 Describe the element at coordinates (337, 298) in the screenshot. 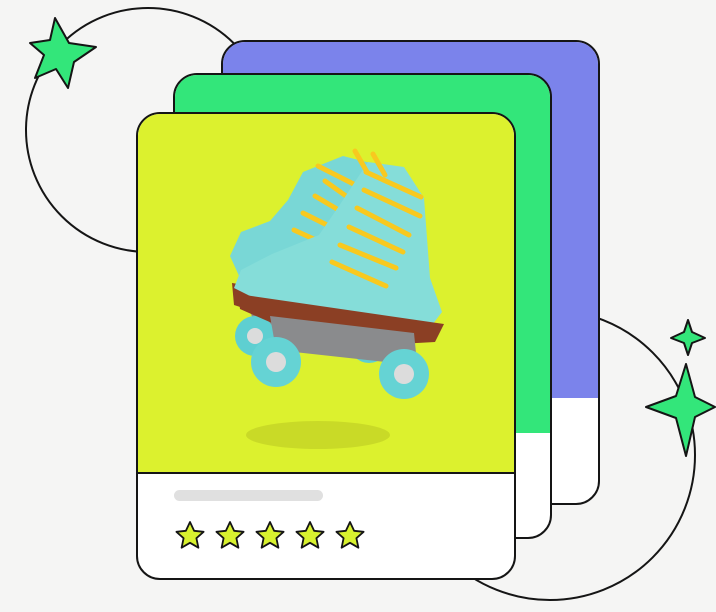

I see `roller-skates-image` at that location.